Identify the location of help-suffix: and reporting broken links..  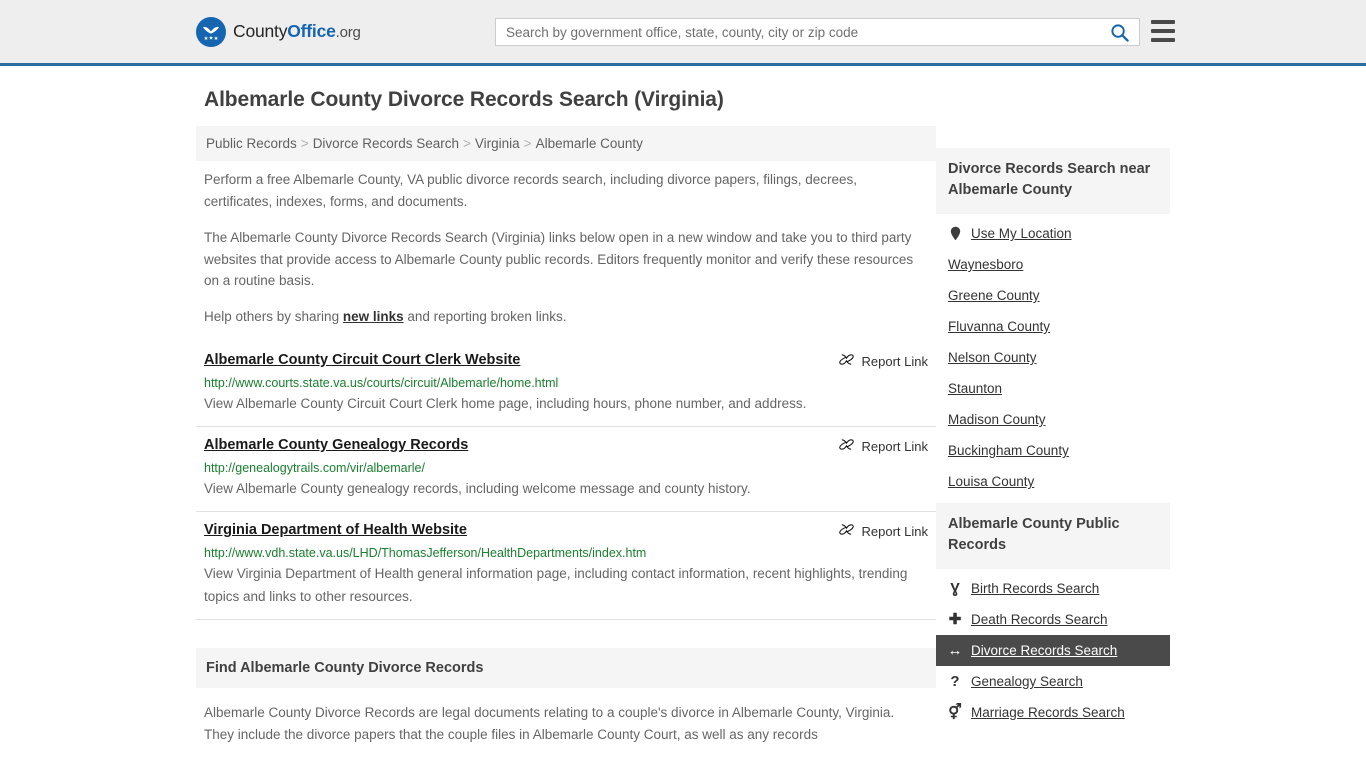
(485, 317).